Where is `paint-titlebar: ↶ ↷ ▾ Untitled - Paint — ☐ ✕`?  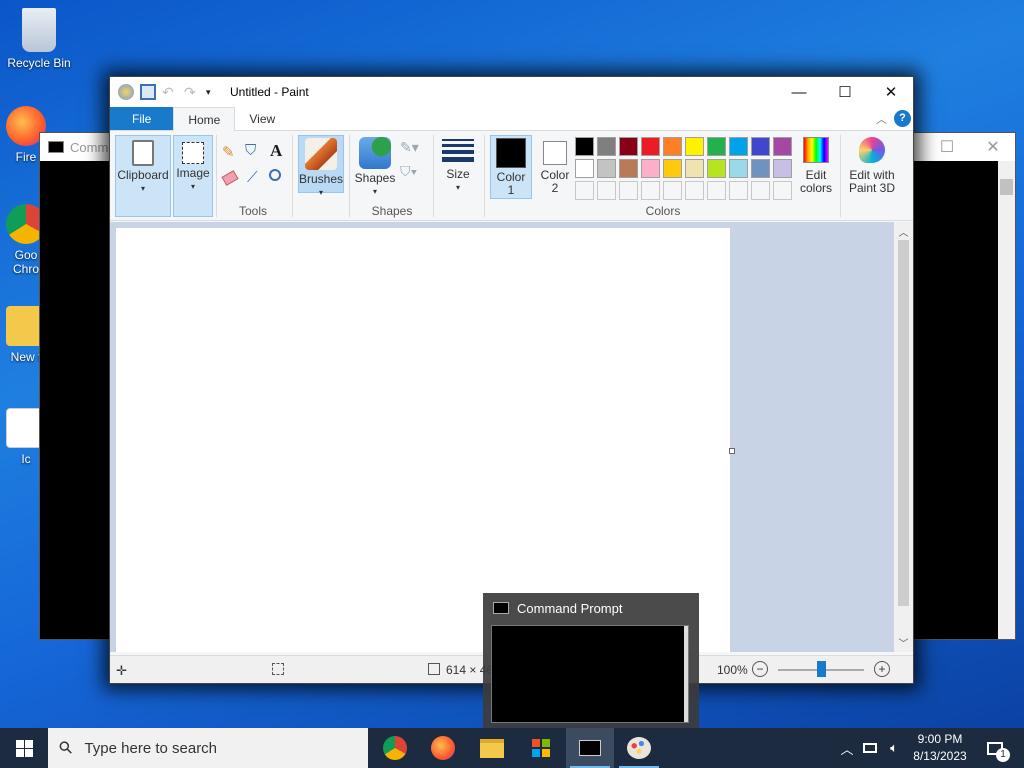
paint-titlebar: ↶ ↷ ▾ Untitled - Paint — ☐ ✕ is located at coordinates (511, 92).